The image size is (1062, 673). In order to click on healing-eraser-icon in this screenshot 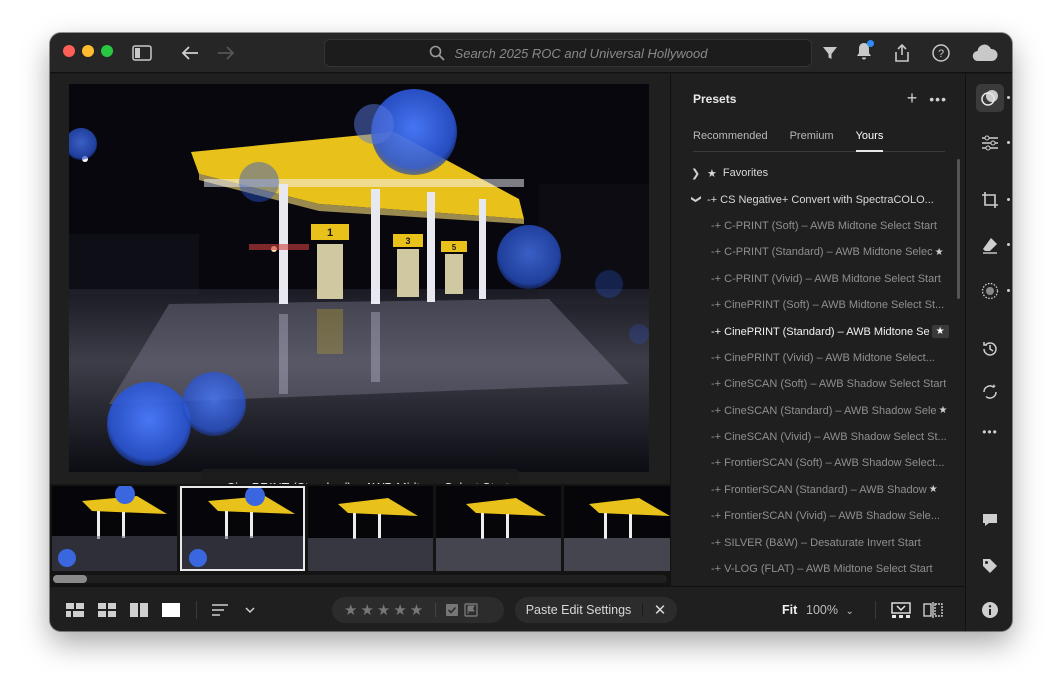, I will do `click(993, 245)`.